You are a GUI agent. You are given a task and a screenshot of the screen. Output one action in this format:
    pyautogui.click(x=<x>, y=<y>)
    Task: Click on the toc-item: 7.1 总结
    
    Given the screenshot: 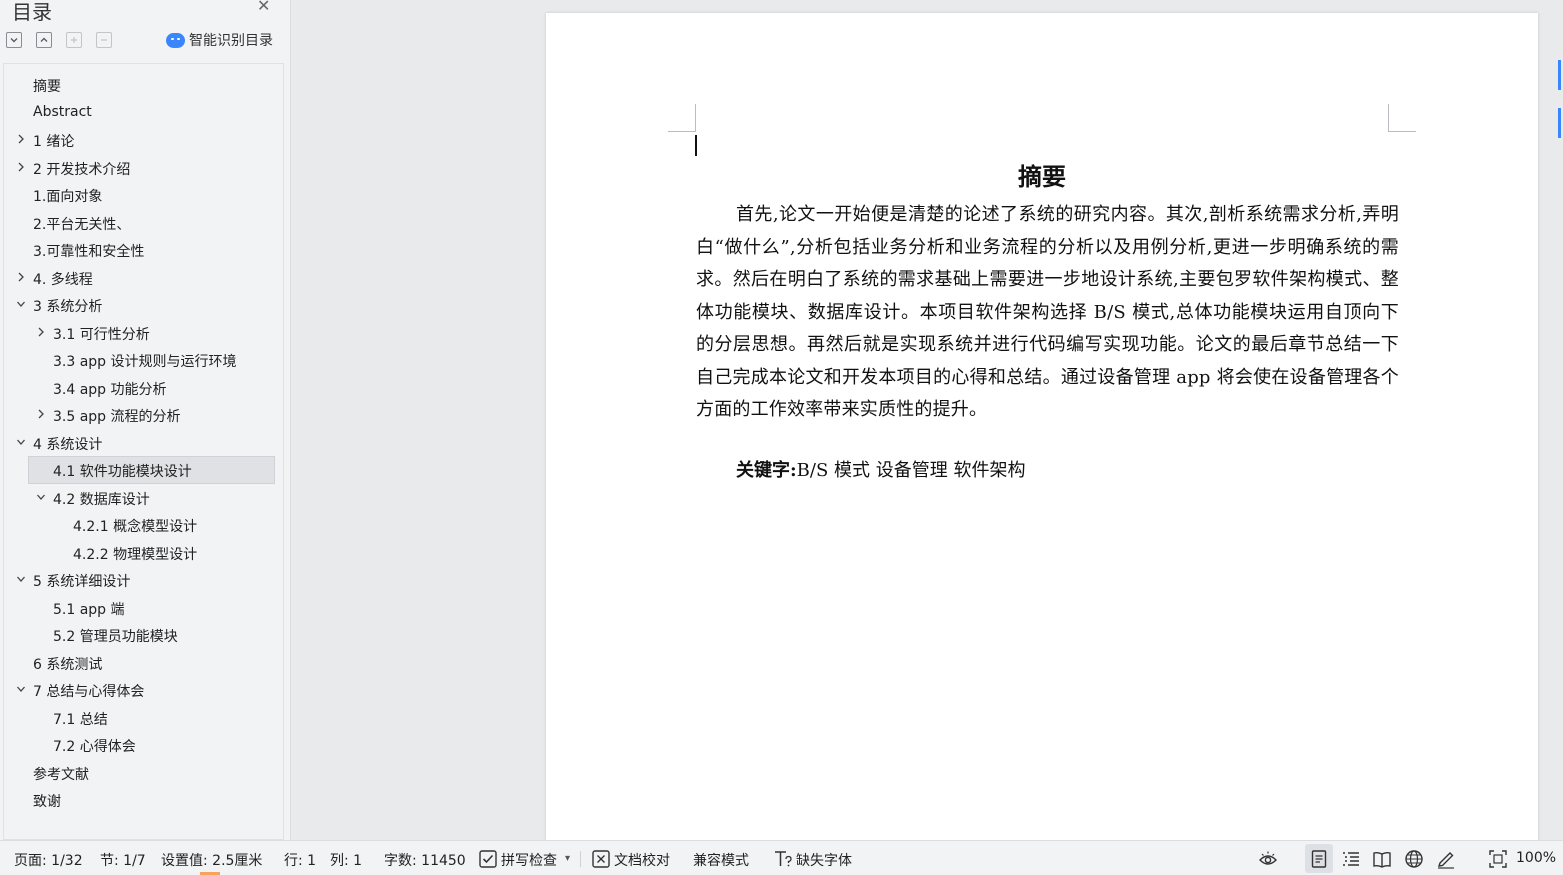 What is the action you would take?
    pyautogui.click(x=143, y=717)
    